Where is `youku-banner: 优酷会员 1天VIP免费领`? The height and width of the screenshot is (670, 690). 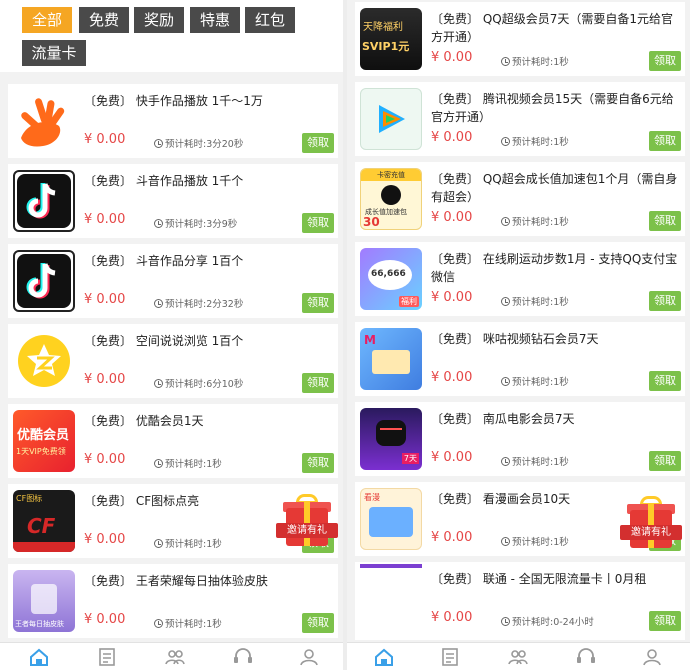 youku-banner: 优酷会员 1天VIP免费领 is located at coordinates (44, 441).